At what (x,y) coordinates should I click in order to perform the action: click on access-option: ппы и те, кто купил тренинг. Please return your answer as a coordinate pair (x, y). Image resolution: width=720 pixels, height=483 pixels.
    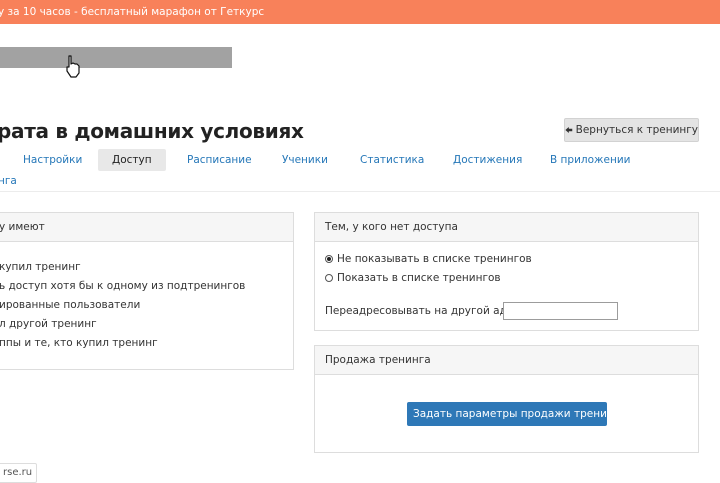
    Looking at the image, I should click on (79, 343).